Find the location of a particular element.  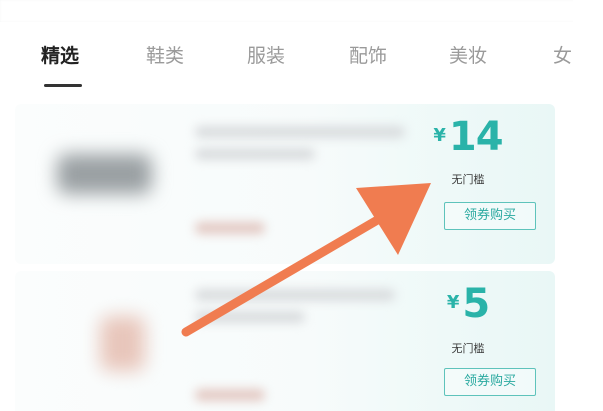

coupon-value: 14 is located at coordinates (476, 137).